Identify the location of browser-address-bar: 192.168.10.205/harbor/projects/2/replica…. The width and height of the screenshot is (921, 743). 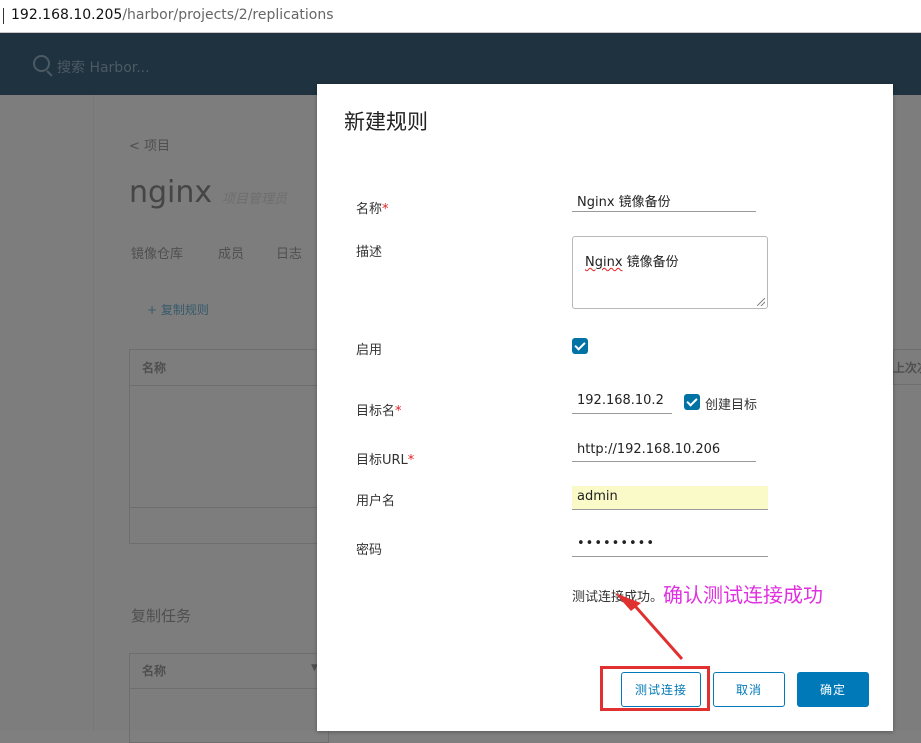
(460, 16).